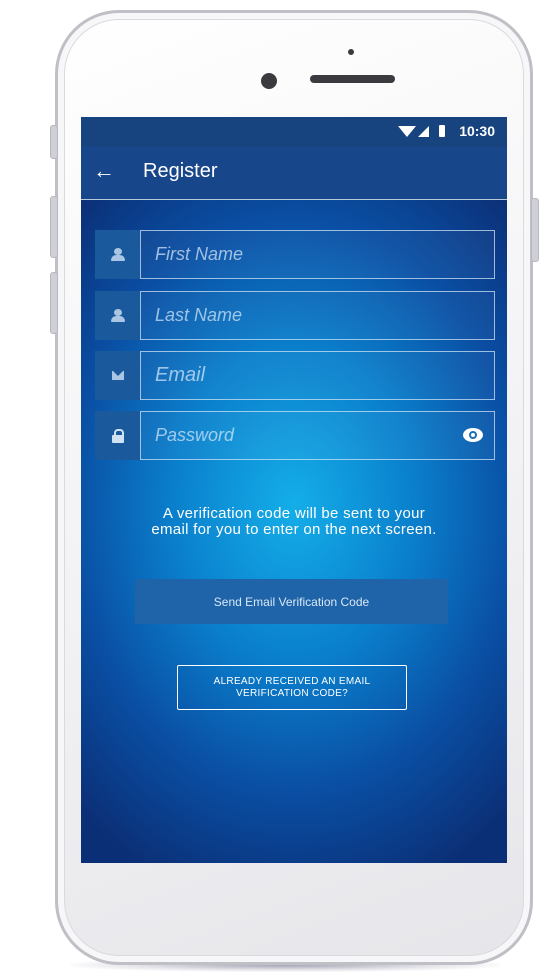 The width and height of the screenshot is (552, 978). What do you see at coordinates (317, 435) in the screenshot?
I see `password-input: Password` at bounding box center [317, 435].